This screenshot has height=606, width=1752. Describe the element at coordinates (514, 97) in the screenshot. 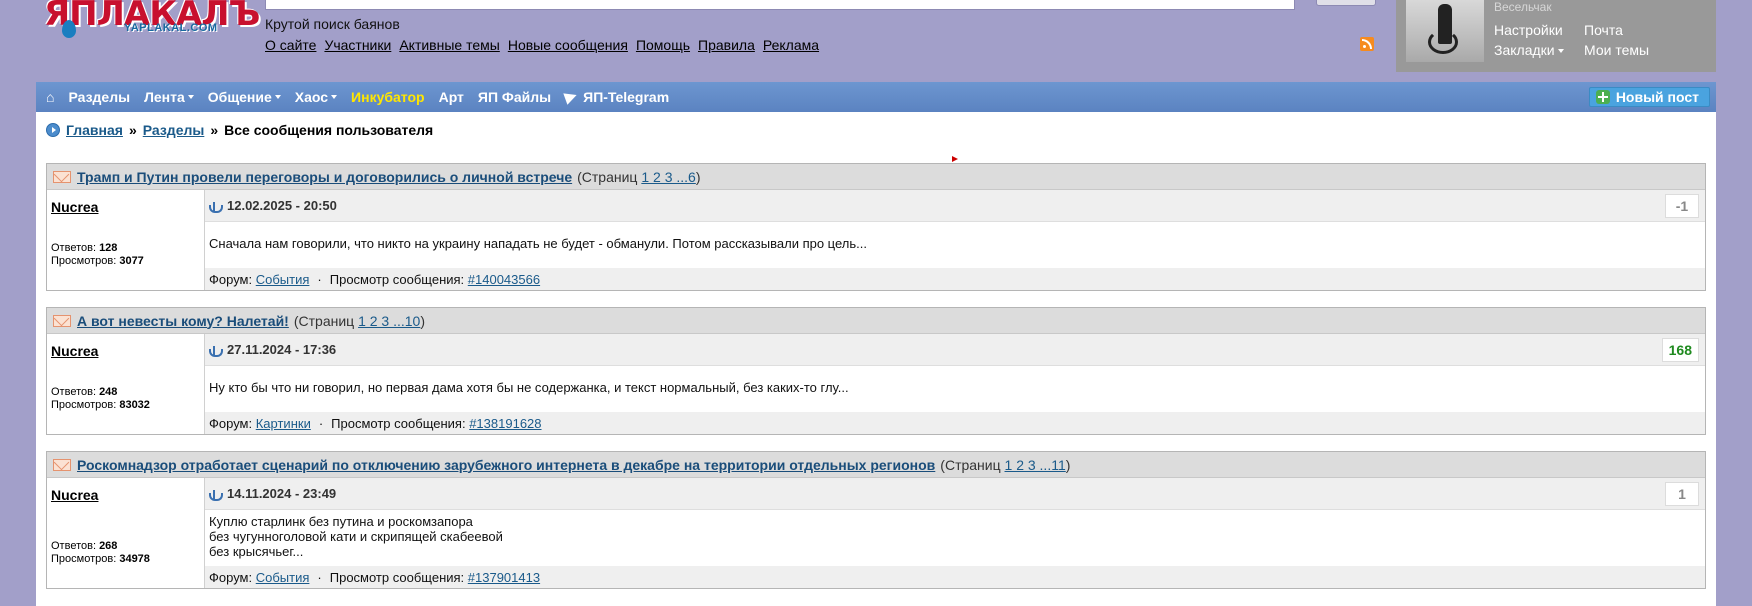

I see `nav-files: ЯП Файлы` at that location.